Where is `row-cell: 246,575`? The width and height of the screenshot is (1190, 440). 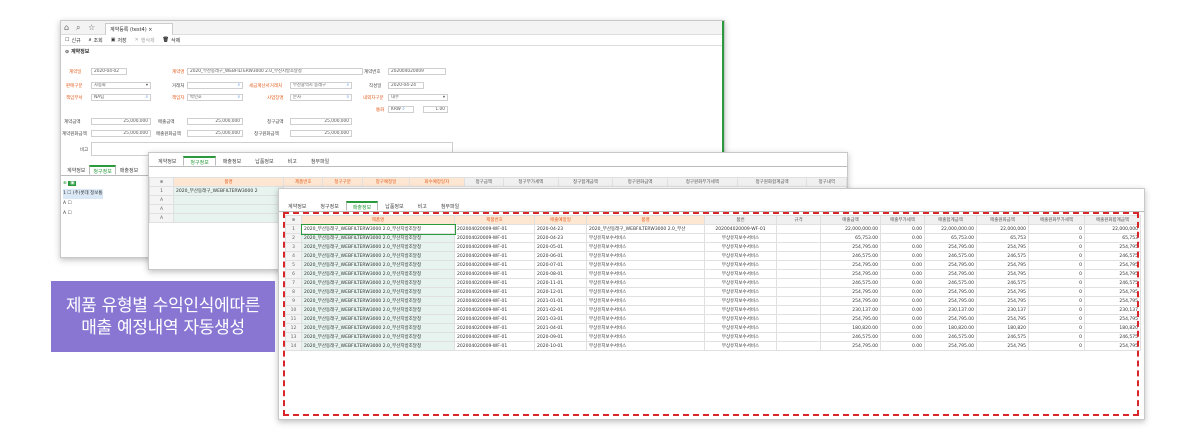
row-cell: 246,575 is located at coordinates (1112, 256).